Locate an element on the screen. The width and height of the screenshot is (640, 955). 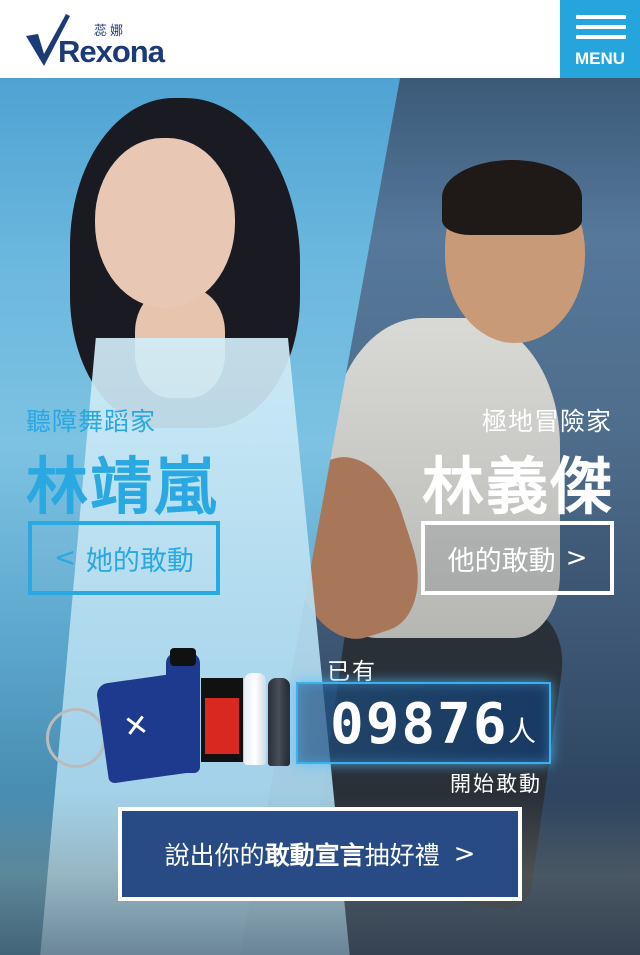
brand-mark-icon: ✕ is located at coordinates (136, 726).